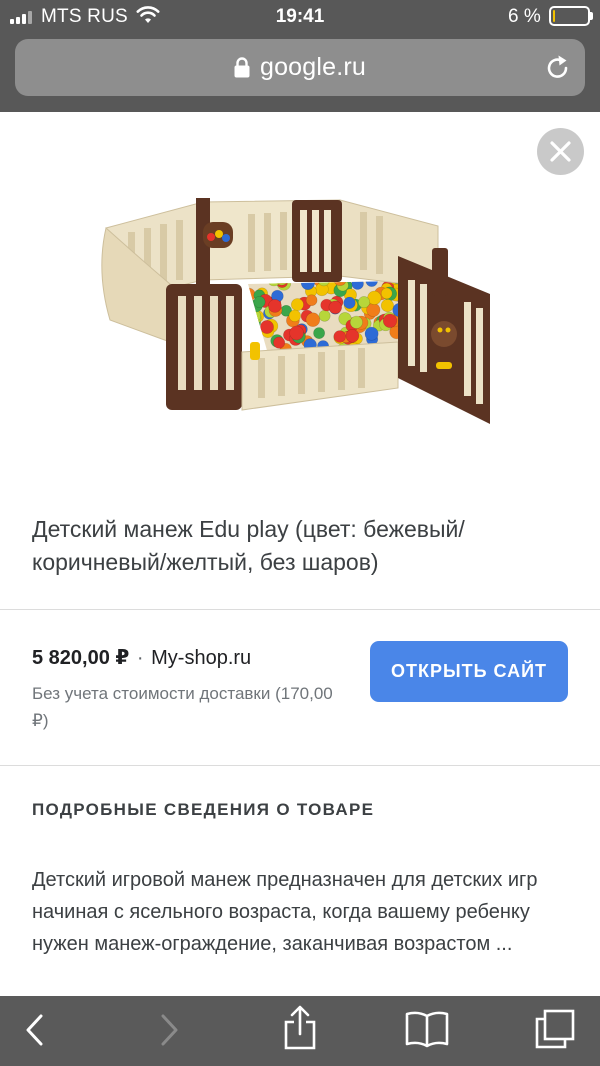 Image resolution: width=600 pixels, height=1066 pixels. I want to click on tabs-icon, so click(555, 1029).